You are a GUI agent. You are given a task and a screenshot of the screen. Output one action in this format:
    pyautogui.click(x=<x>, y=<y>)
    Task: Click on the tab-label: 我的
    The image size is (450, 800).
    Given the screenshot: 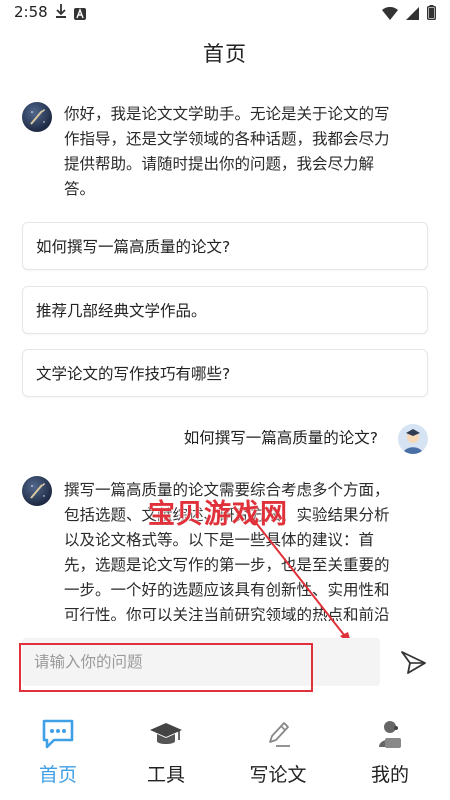 What is the action you would take?
    pyautogui.click(x=389, y=775)
    